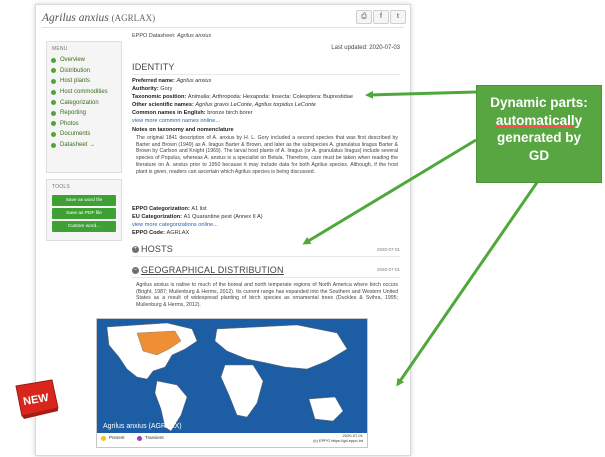 This screenshot has height=457, width=605. I want to click on notes-heading: Notes on taxonomy and nomenclature, so click(183, 130).